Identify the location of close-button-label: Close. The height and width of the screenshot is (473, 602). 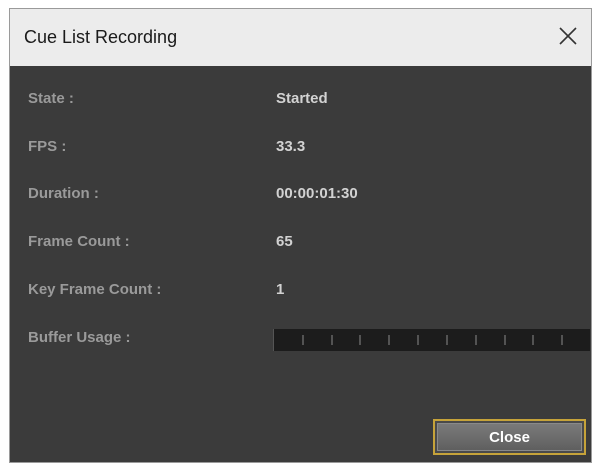
(509, 437).